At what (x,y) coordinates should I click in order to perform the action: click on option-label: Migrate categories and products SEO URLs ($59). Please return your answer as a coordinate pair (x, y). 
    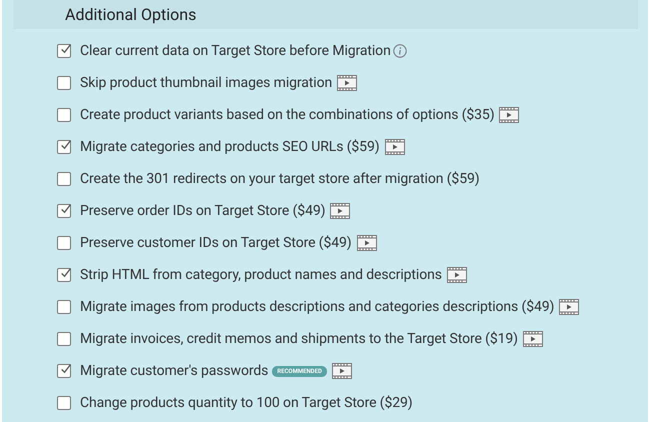
    Looking at the image, I should click on (230, 147).